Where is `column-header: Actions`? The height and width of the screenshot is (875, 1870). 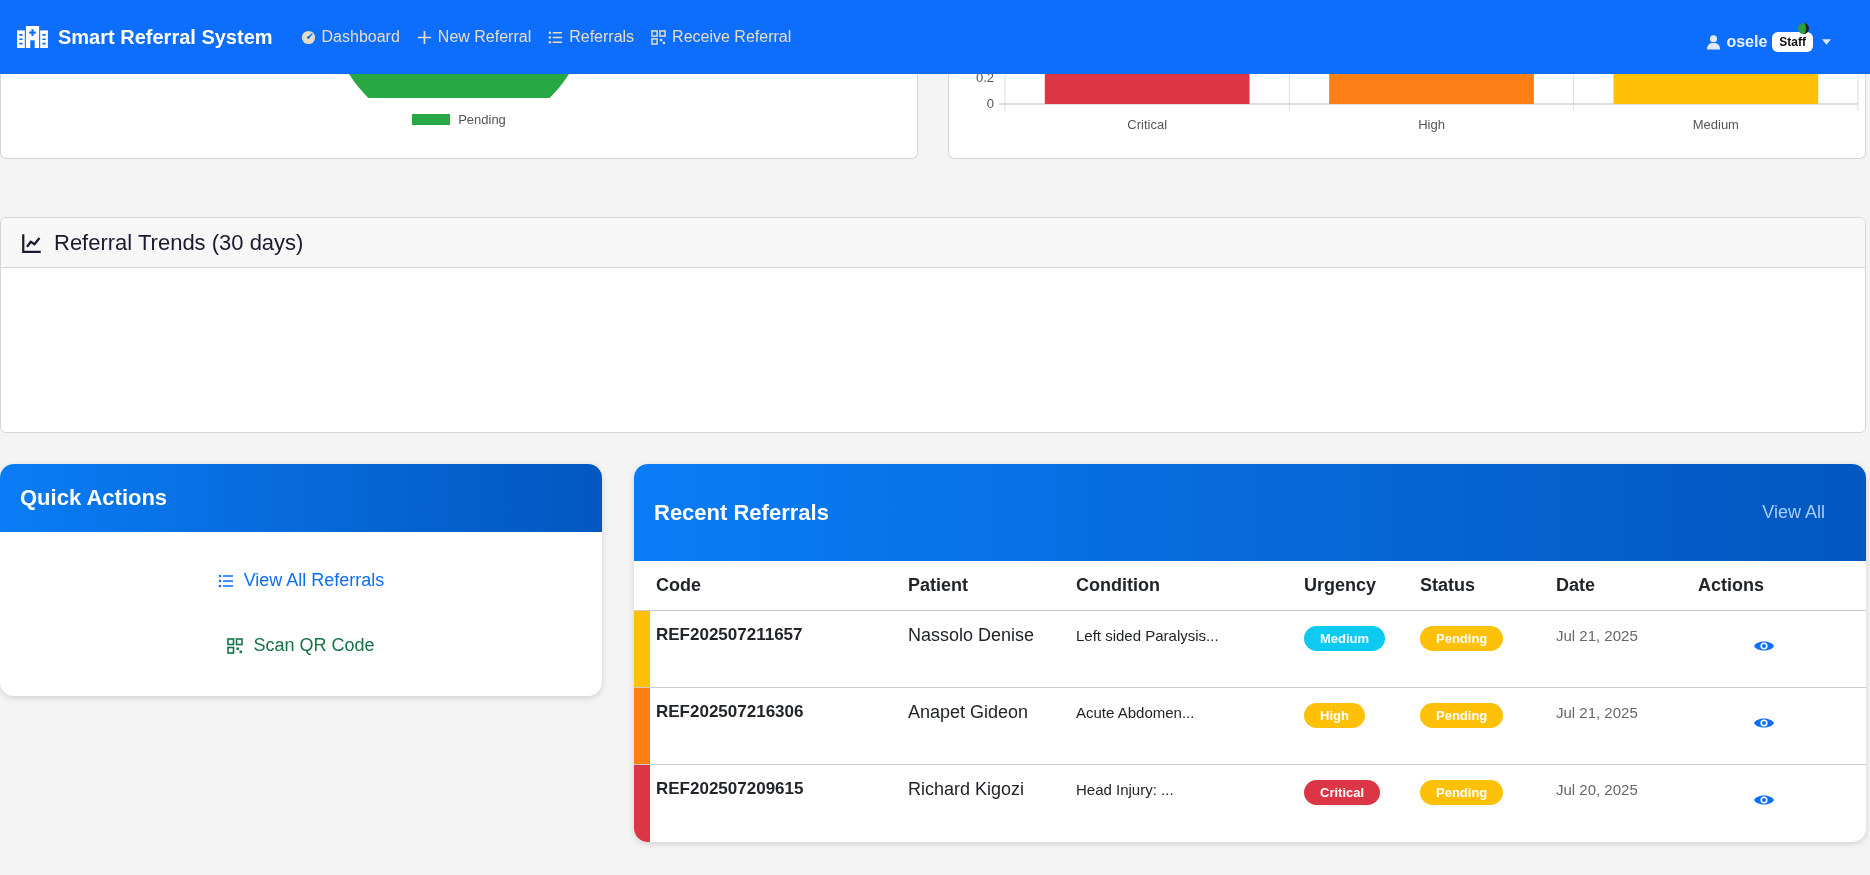 column-header: Actions is located at coordinates (1779, 586).